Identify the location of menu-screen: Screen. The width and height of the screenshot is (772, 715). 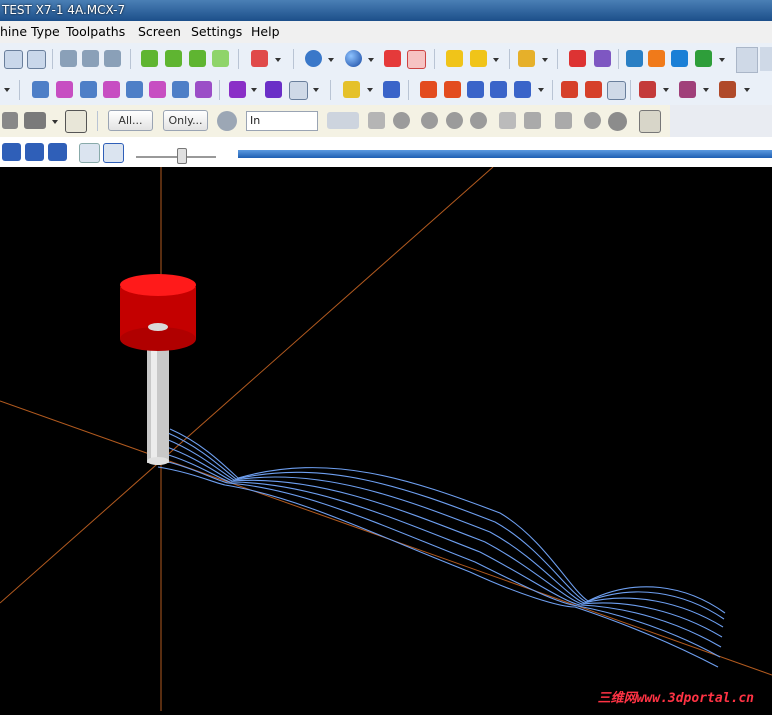
(159, 31).